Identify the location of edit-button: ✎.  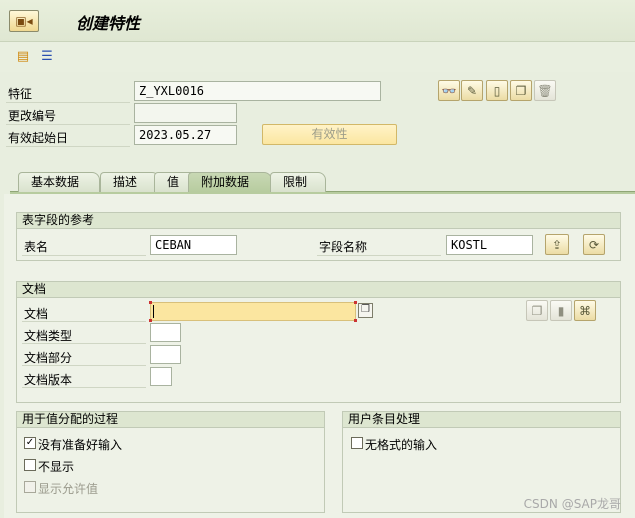
(472, 90).